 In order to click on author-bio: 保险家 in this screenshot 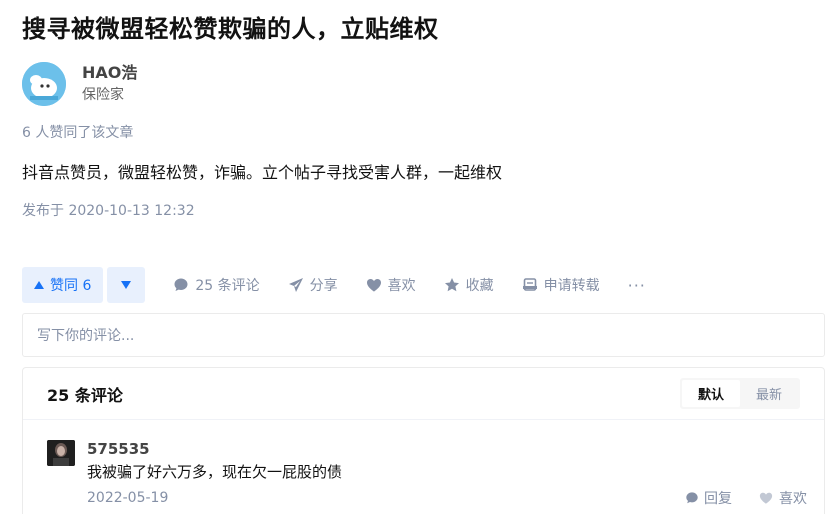, I will do `click(103, 95)`.